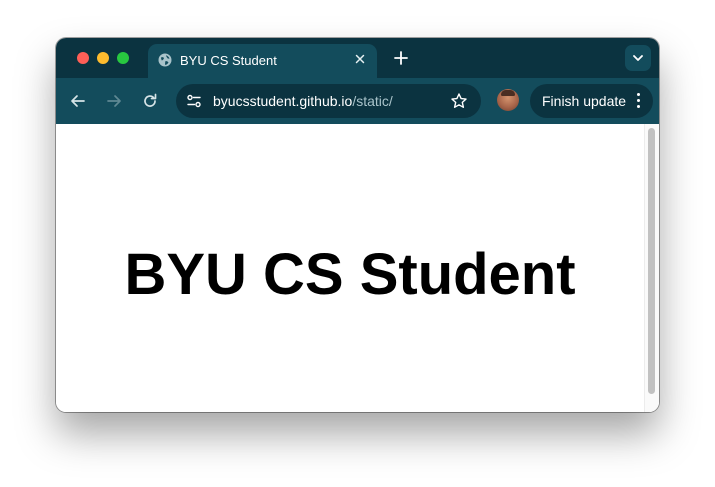 The width and height of the screenshot is (715, 487). Describe the element at coordinates (228, 60) in the screenshot. I see `tab-title: BYU CS Student` at that location.